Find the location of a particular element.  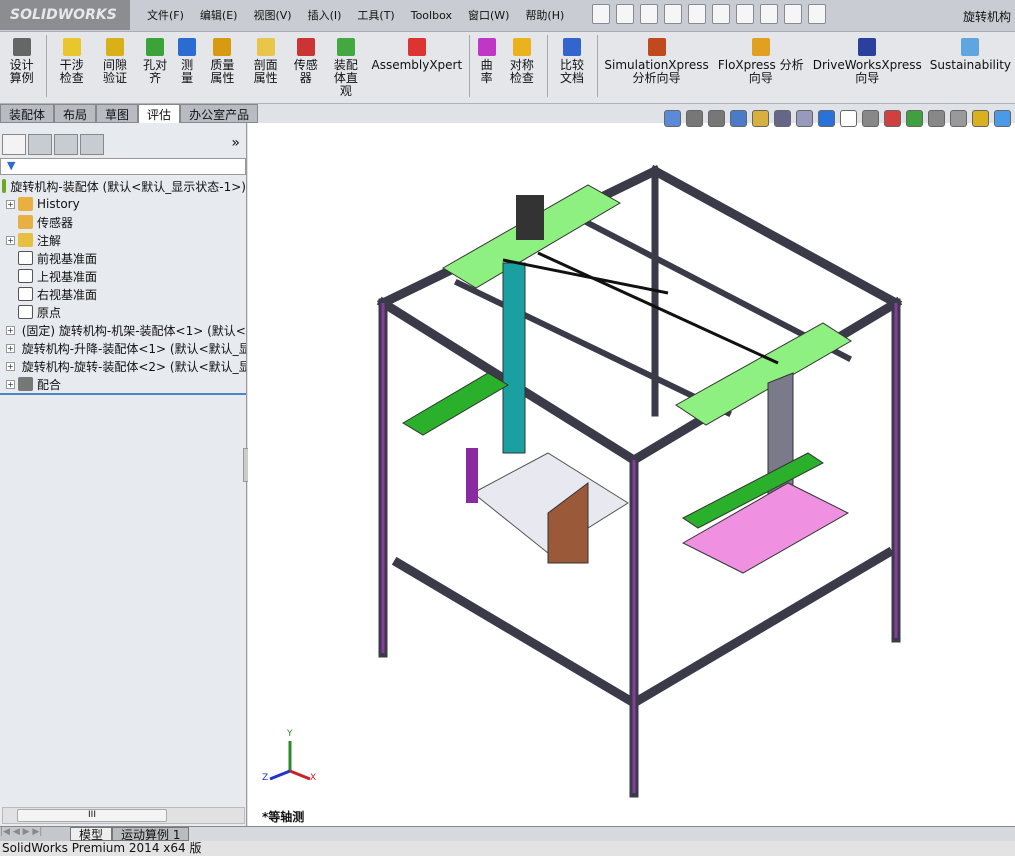

motor is located at coordinates (530, 217).